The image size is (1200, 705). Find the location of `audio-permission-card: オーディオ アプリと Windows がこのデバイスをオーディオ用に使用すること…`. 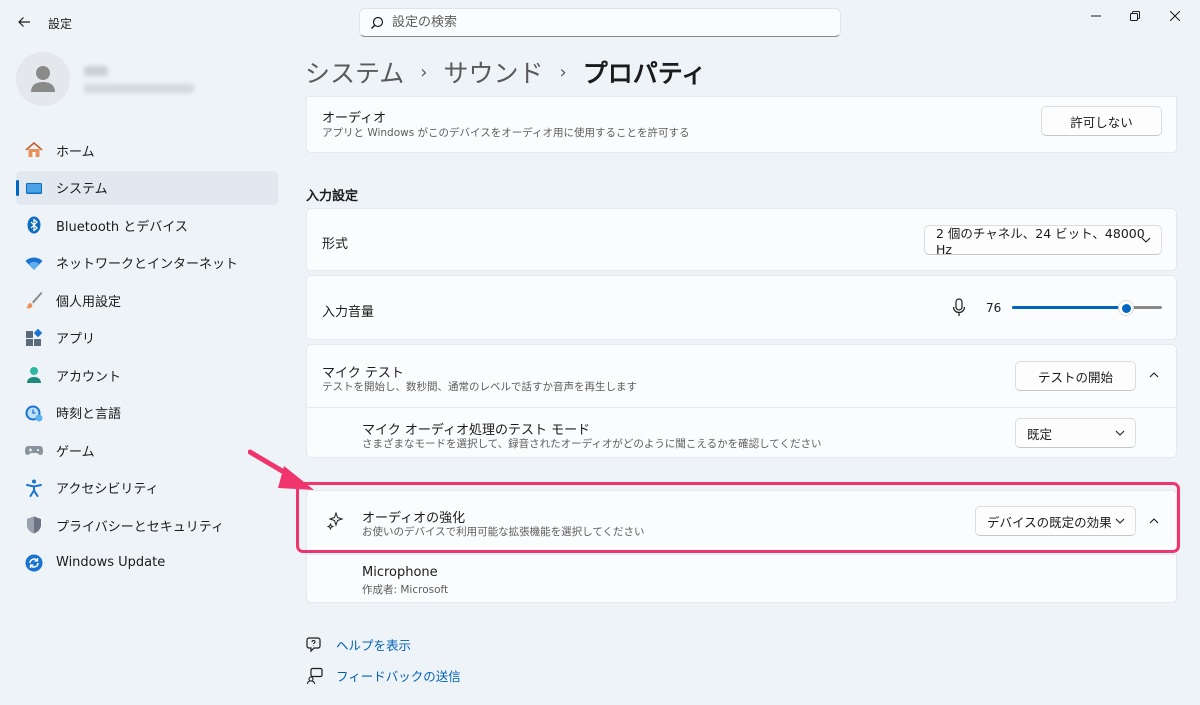

audio-permission-card: オーディオ アプリと Windows がこのデバイスをオーディオ用に使用すること… is located at coordinates (741, 124).